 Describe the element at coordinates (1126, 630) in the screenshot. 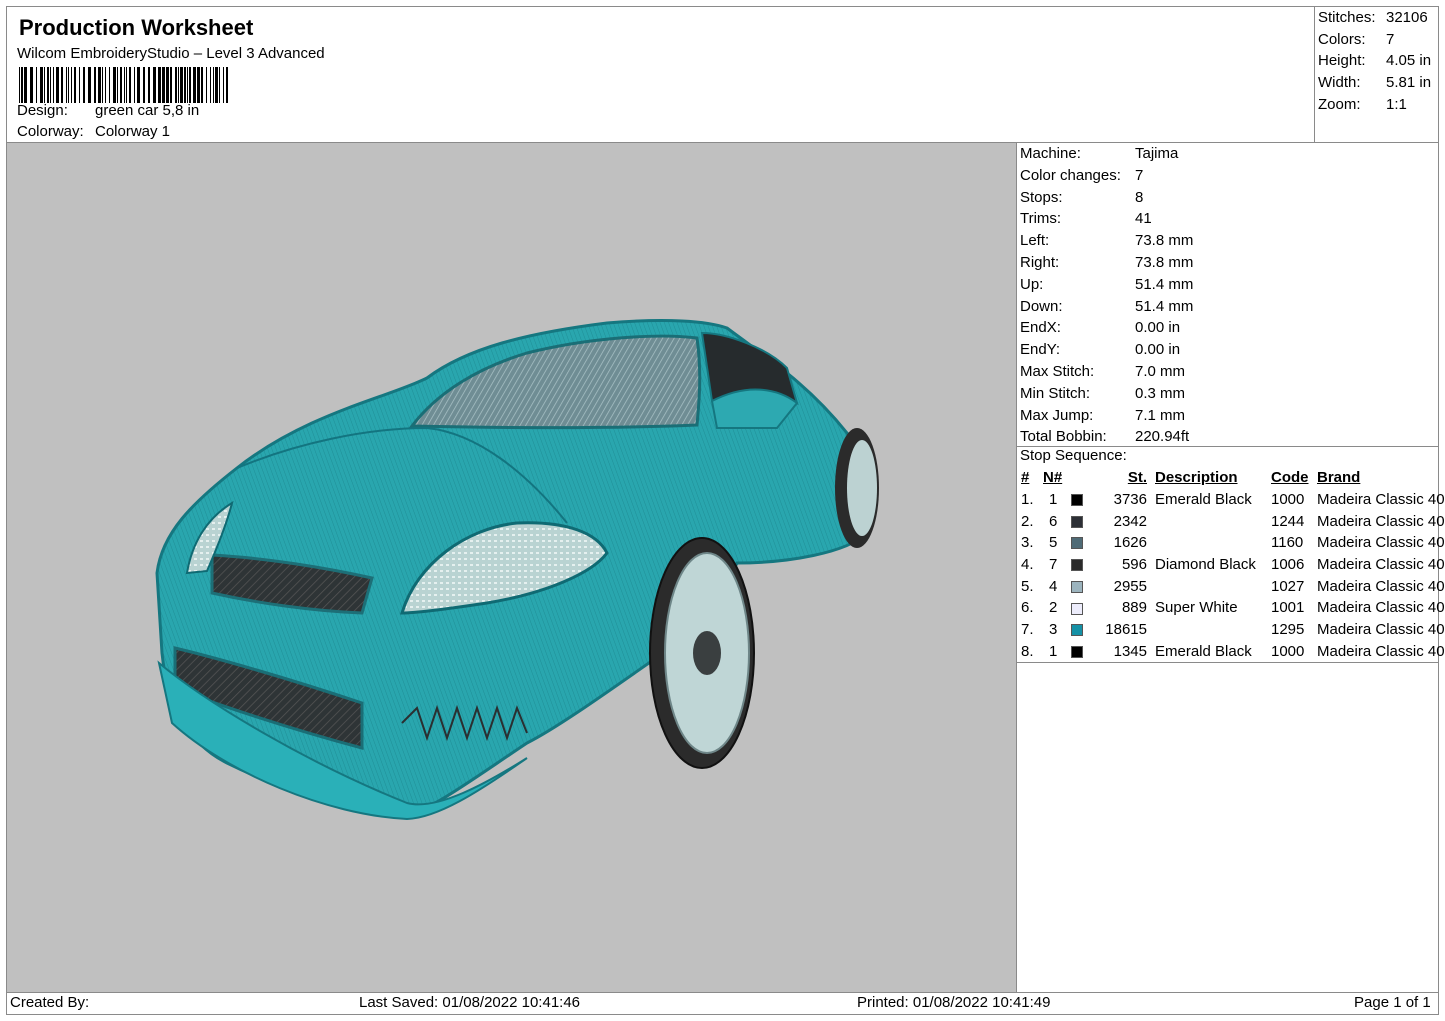

I see `row-stitches: 18615` at that location.